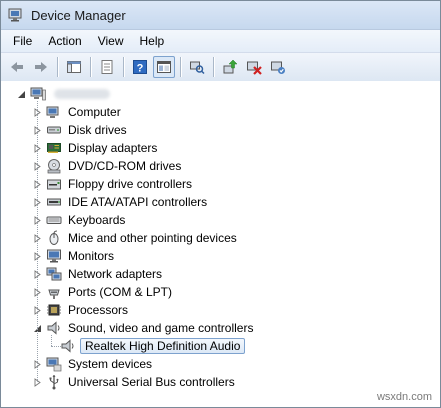 Image resolution: width=441 pixels, height=408 pixels. What do you see at coordinates (54, 364) in the screenshot?
I see `system-device-icon` at bounding box center [54, 364].